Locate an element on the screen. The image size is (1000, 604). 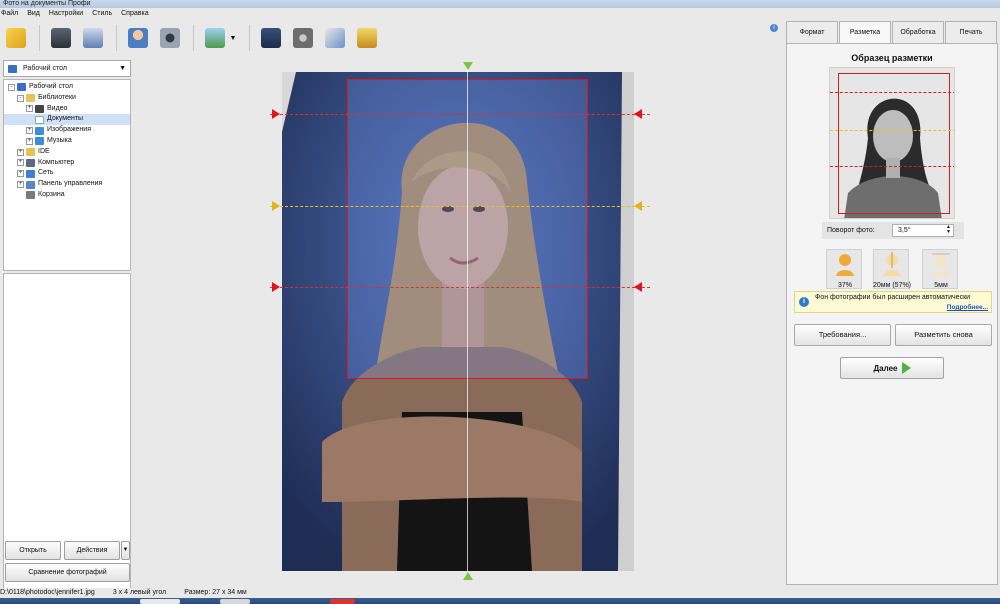
tree-item-label: Изображения is located at coordinates (69, 130).